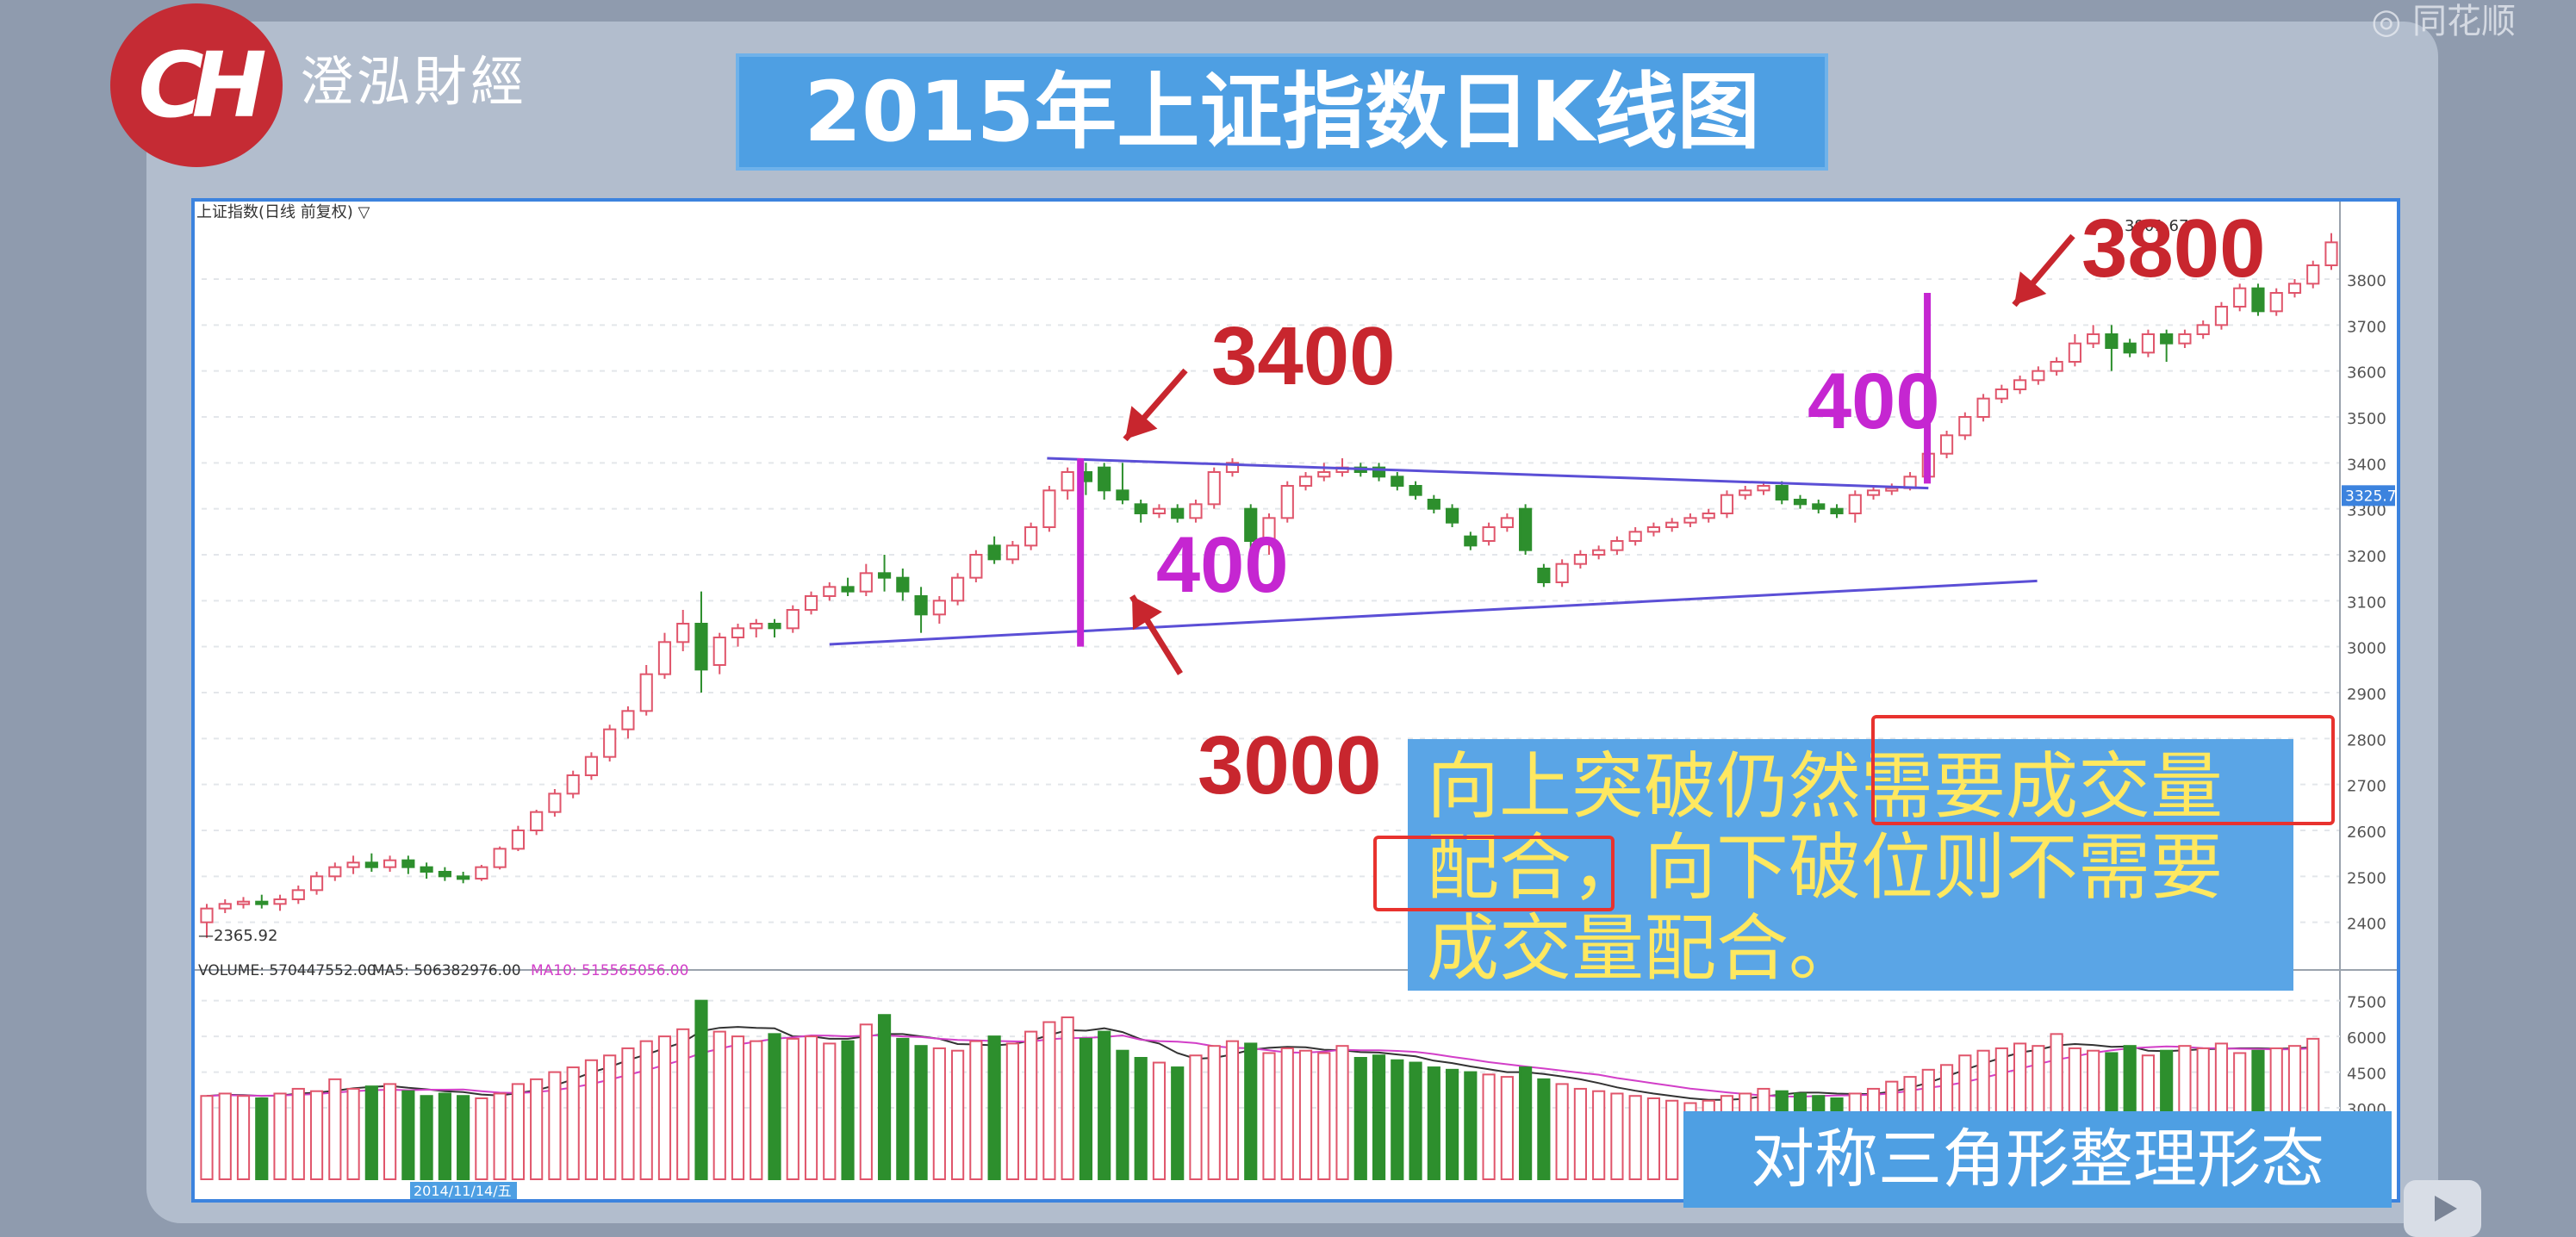 Image resolution: width=2576 pixels, height=1237 pixels. I want to click on price-tick-label: 3500, so click(2367, 419).